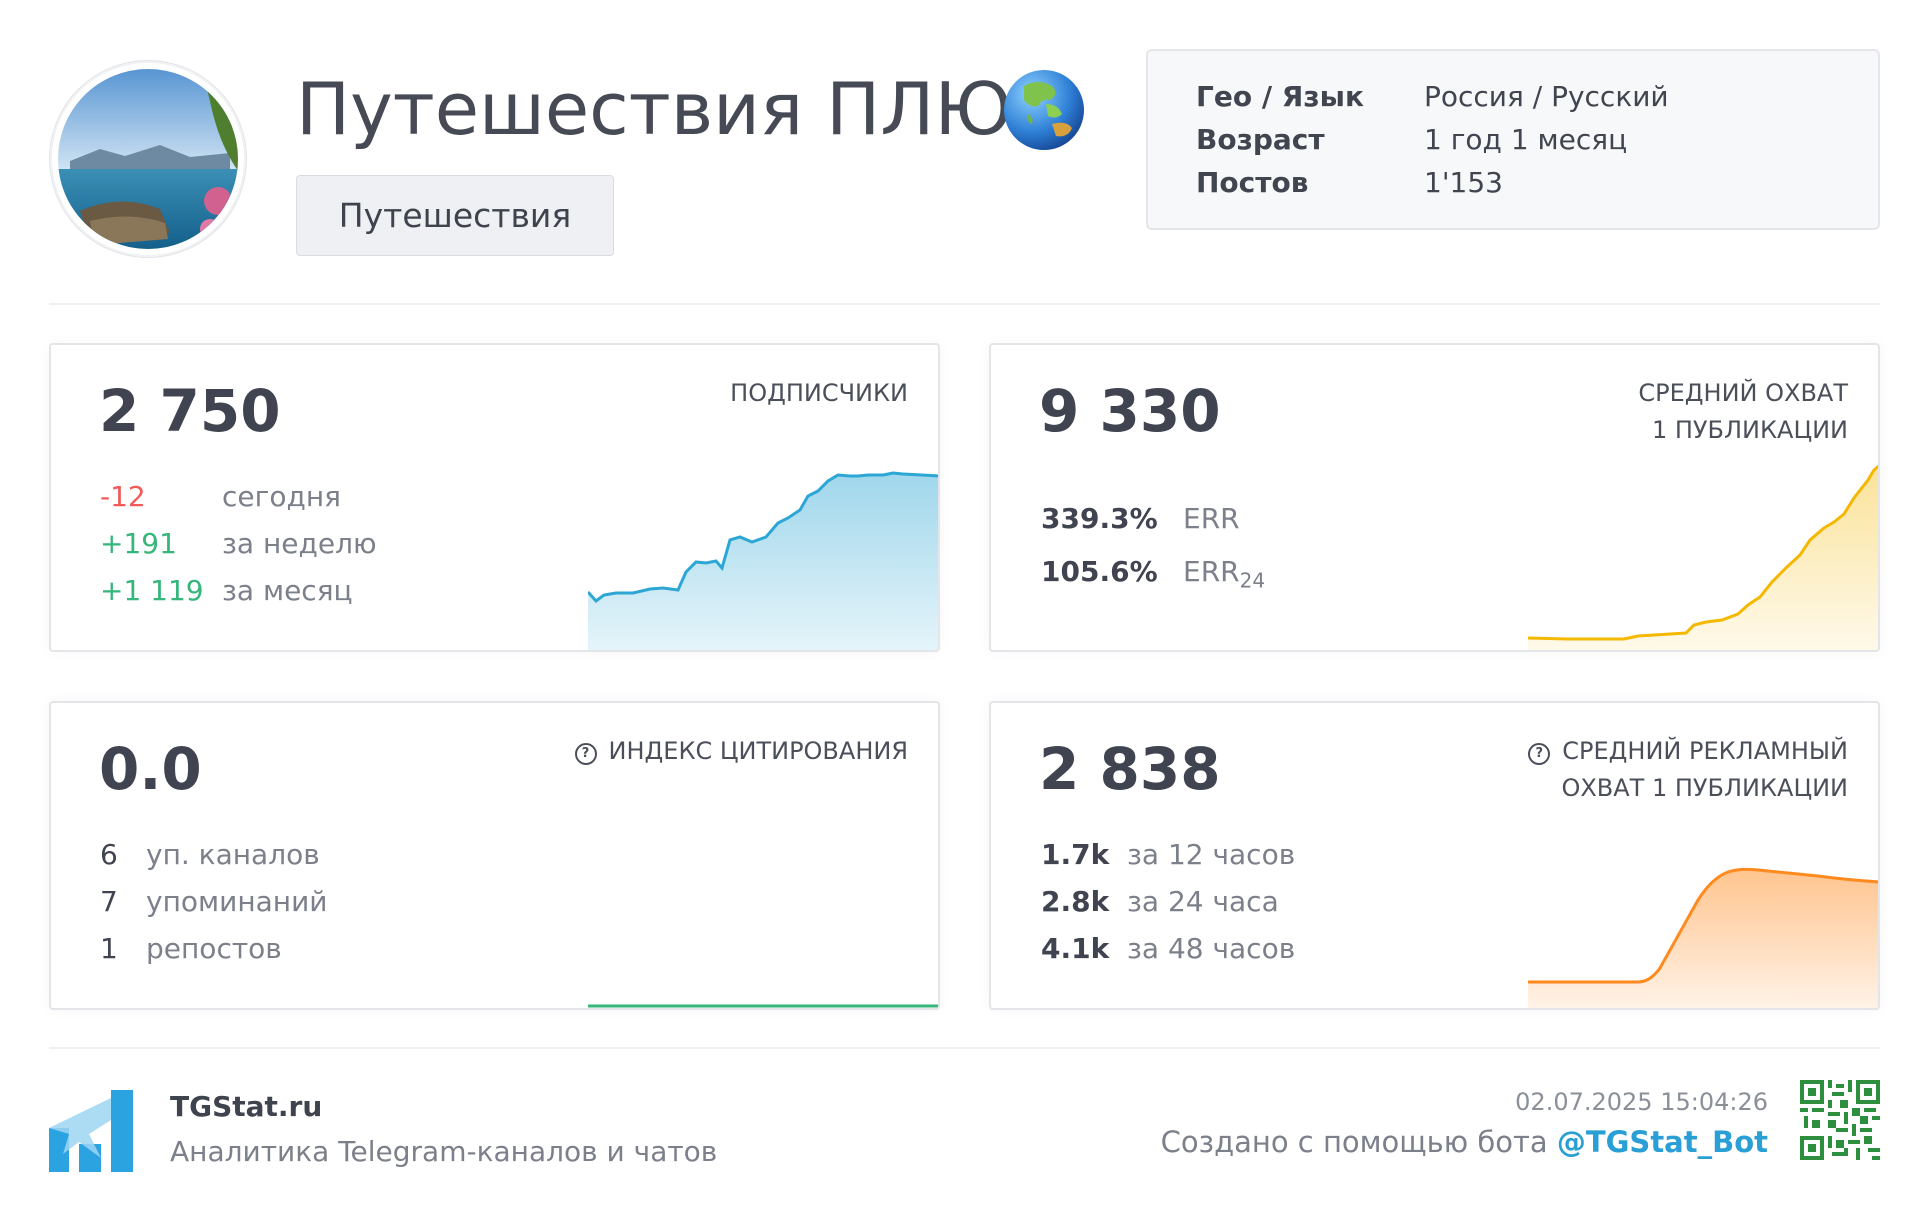 The width and height of the screenshot is (1928, 1210). What do you see at coordinates (287, 590) in the screenshot?
I see `change-text: за месяц` at bounding box center [287, 590].